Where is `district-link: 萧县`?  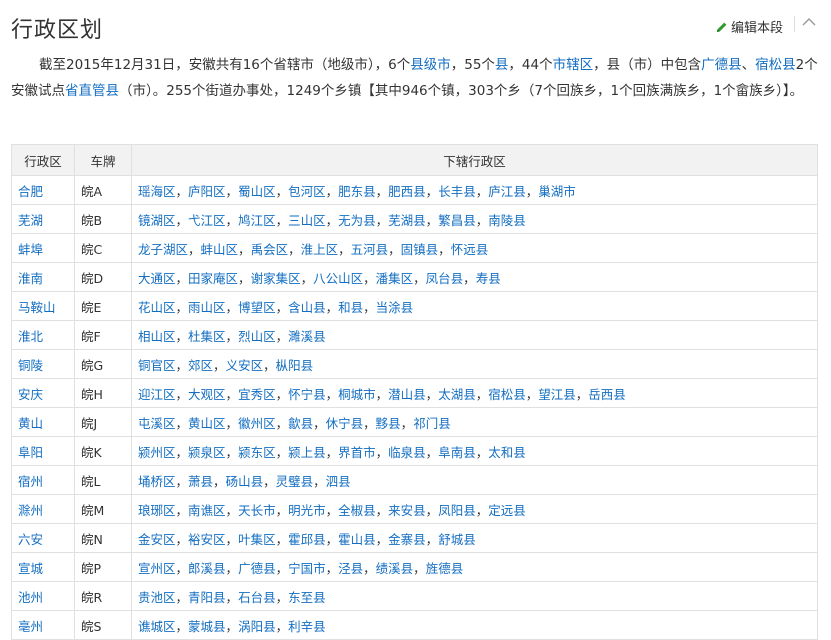
district-link: 萧县 is located at coordinates (200, 481).